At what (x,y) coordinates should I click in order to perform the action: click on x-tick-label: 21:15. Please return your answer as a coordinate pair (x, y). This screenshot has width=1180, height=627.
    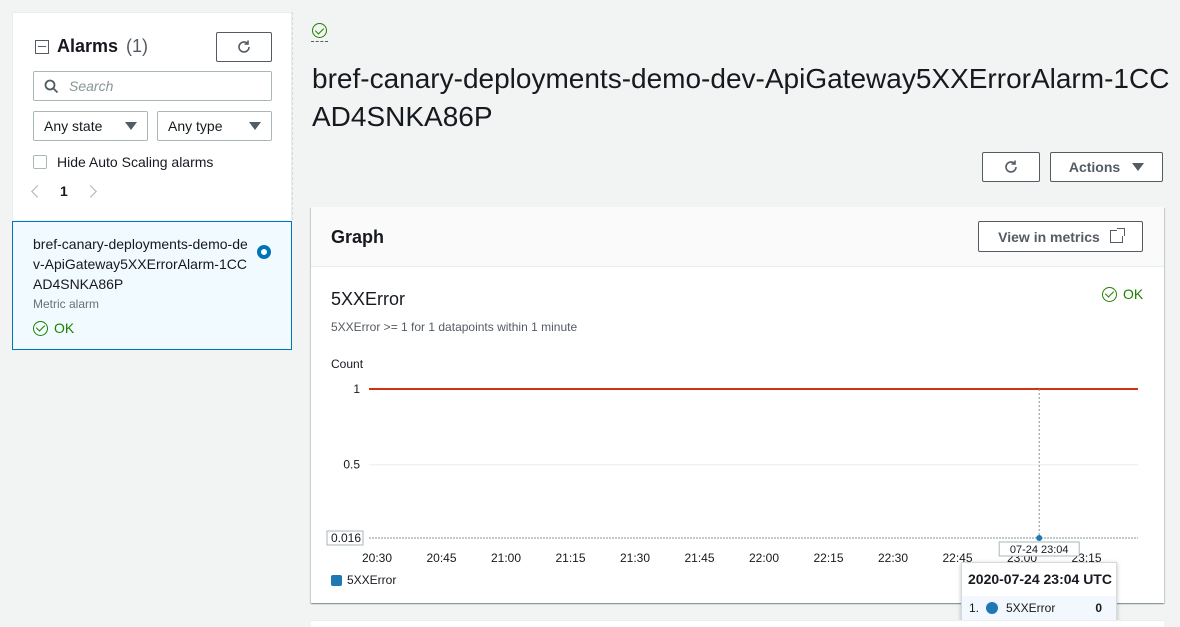
    Looking at the image, I should click on (570, 558).